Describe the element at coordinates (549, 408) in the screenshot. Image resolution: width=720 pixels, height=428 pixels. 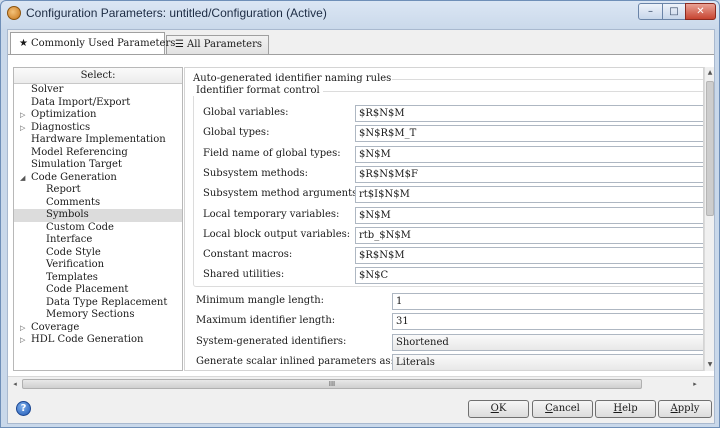
I see `cancel-mnemonic: C` at that location.